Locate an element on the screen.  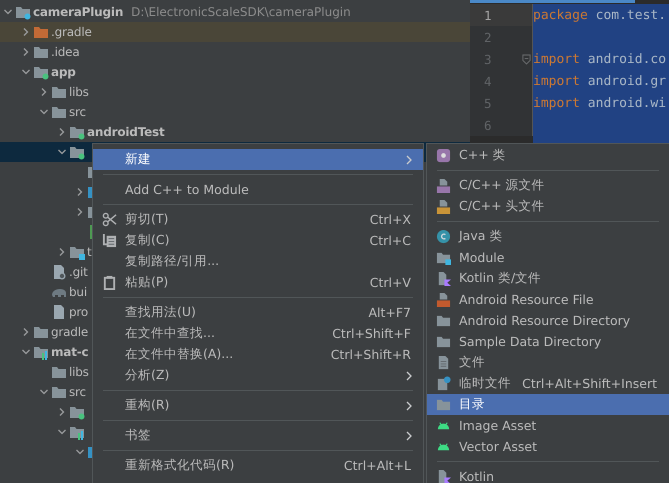
shortcut-label: Ctrl+C is located at coordinates (390, 240).